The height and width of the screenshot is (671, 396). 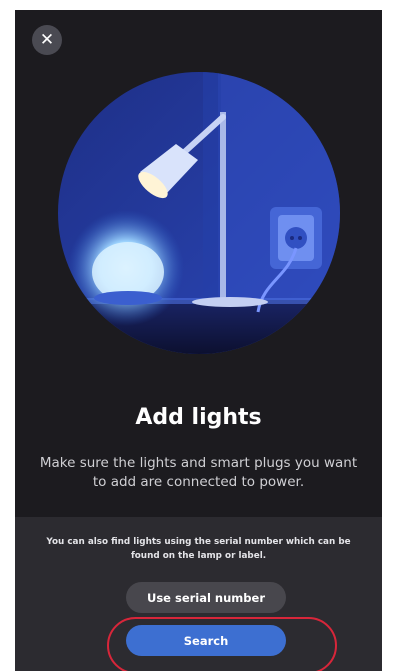 I want to click on page-title: Add lights, so click(x=198, y=417).